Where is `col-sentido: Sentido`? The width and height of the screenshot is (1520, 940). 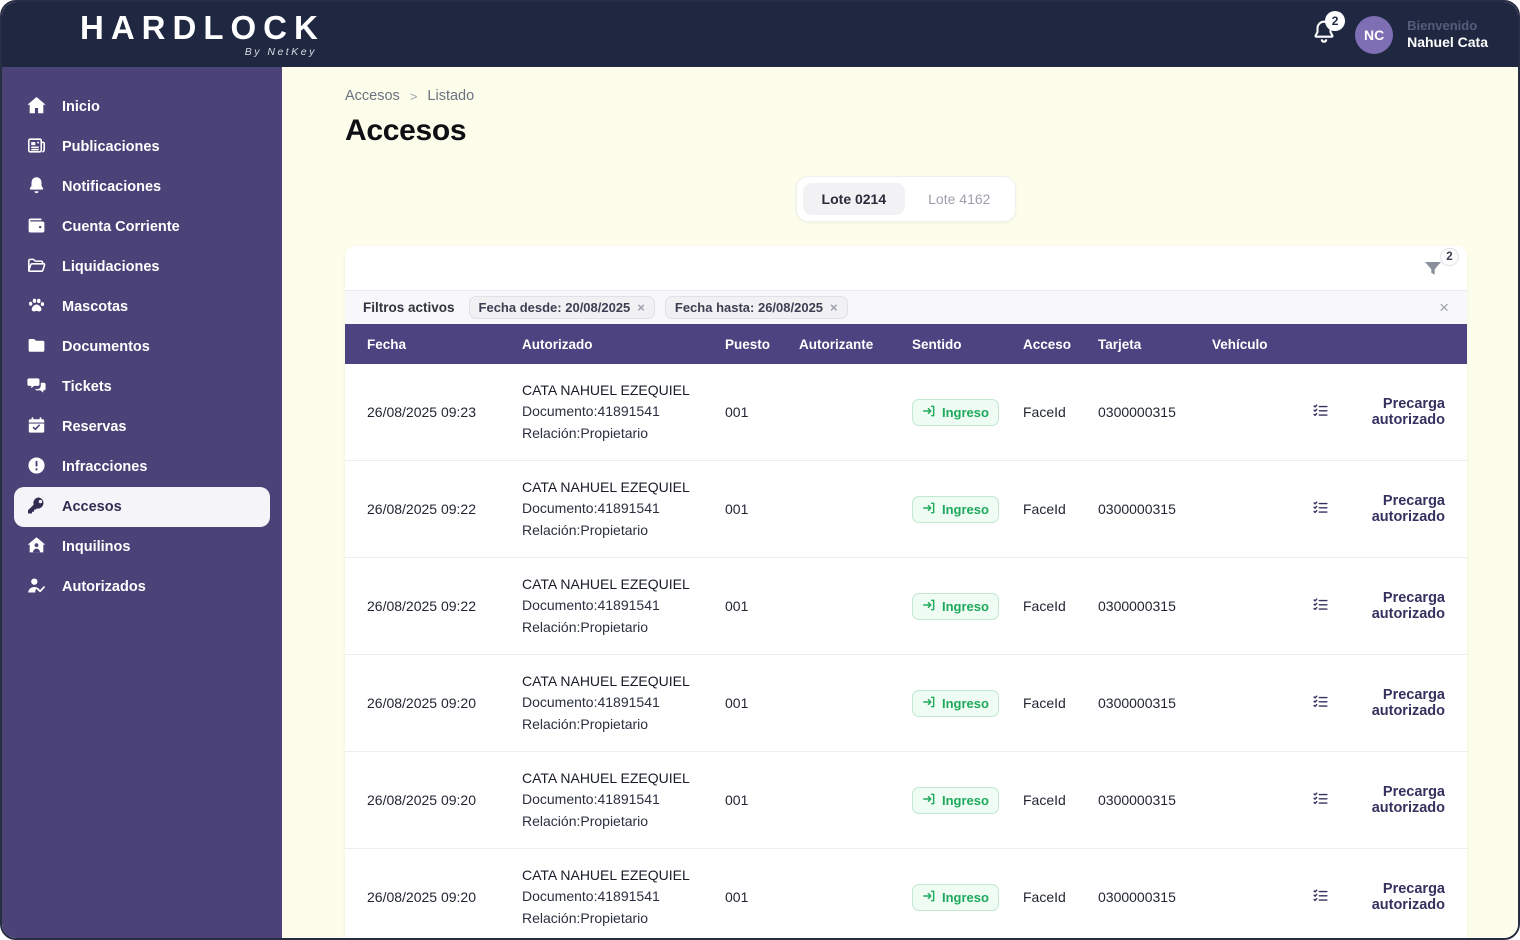 col-sentido: Sentido is located at coordinates (937, 344).